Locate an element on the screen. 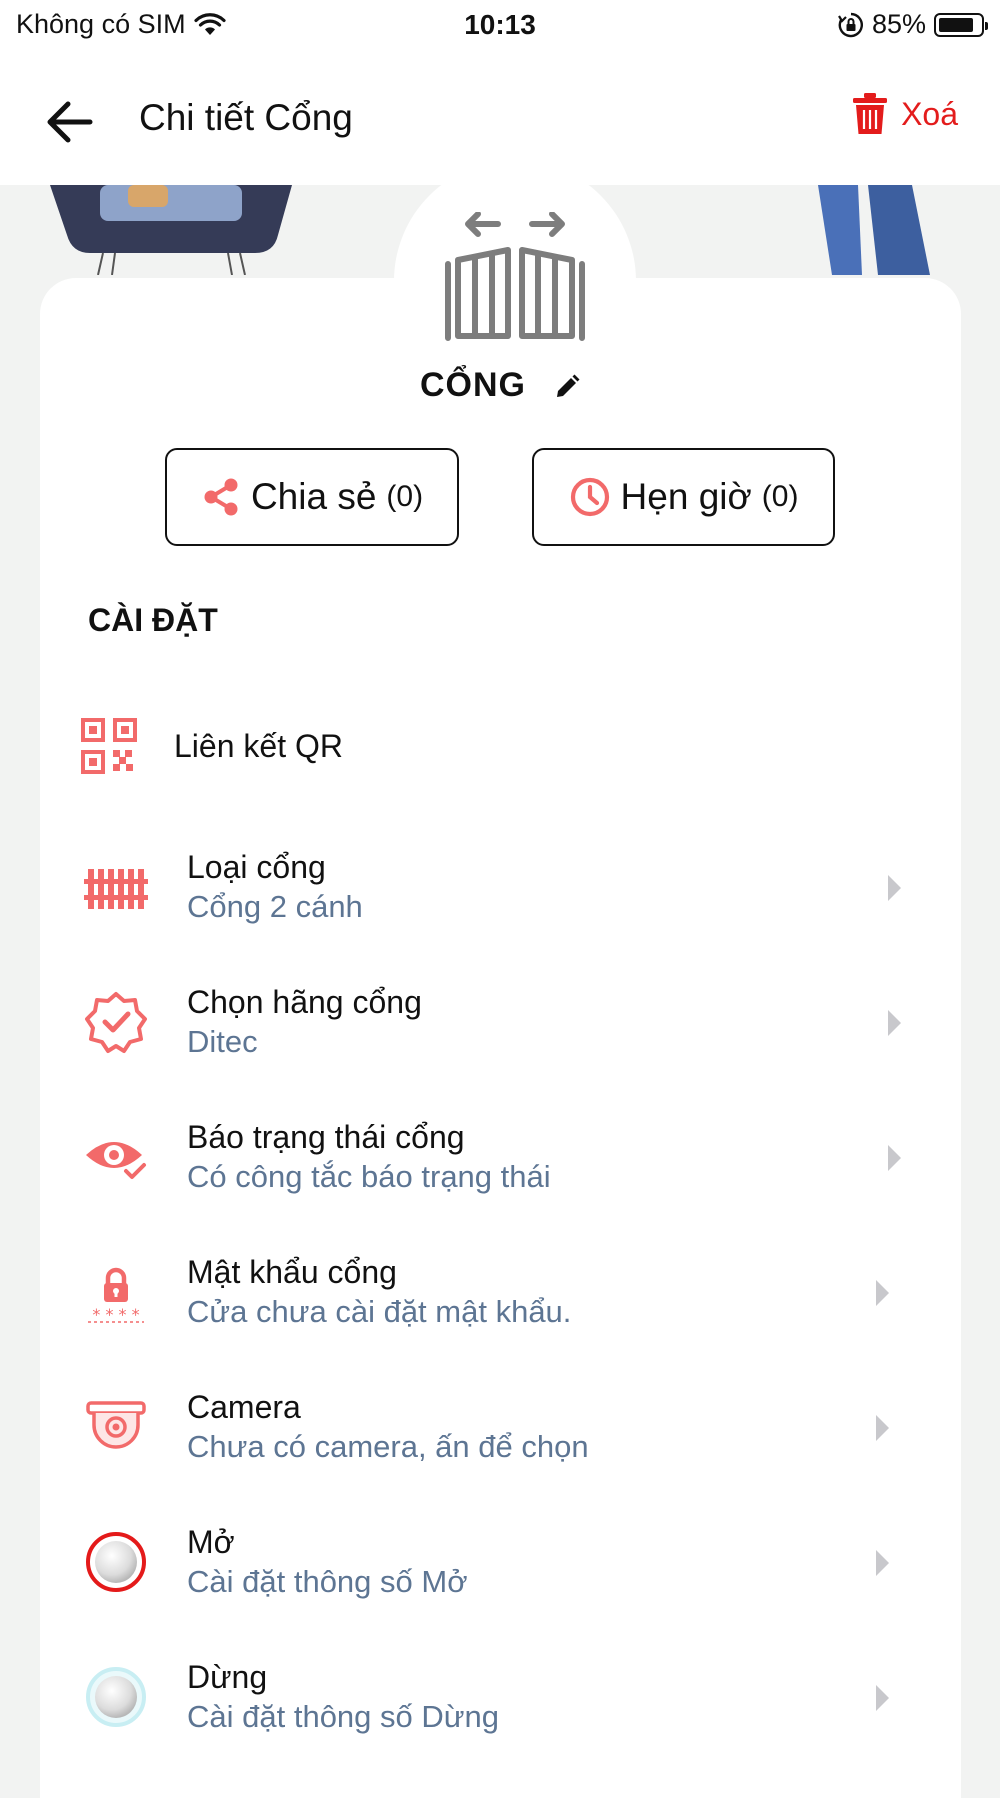 This screenshot has width=1000, height=1798. settings-row-camera: Camera Chưa có camera, ấn để chọn is located at coordinates (500, 1427).